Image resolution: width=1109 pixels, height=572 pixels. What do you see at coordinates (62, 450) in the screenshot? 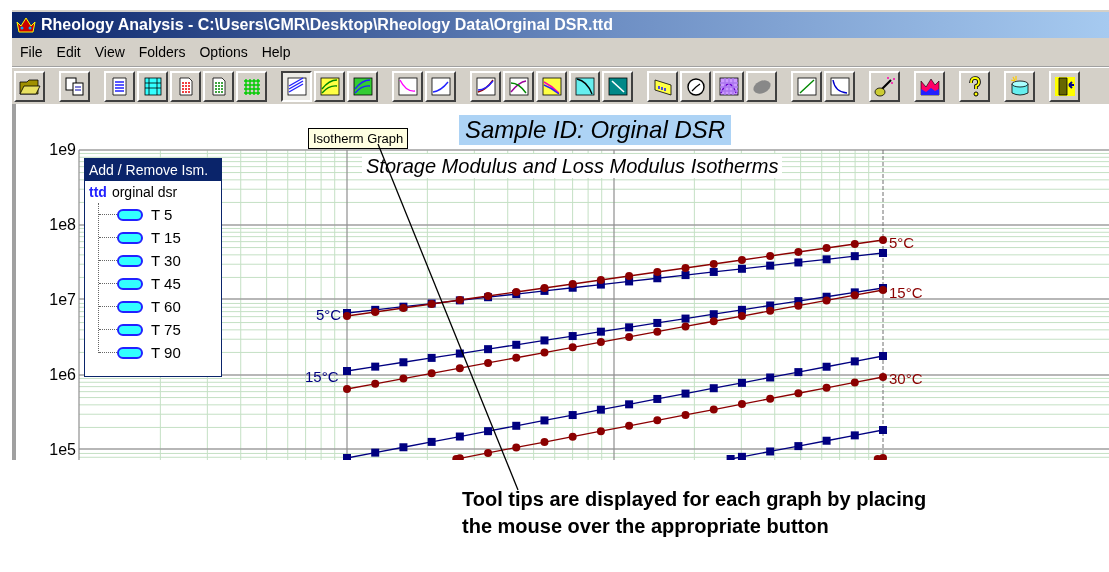
I see `axis-tick-label: 1e5` at bounding box center [62, 450].